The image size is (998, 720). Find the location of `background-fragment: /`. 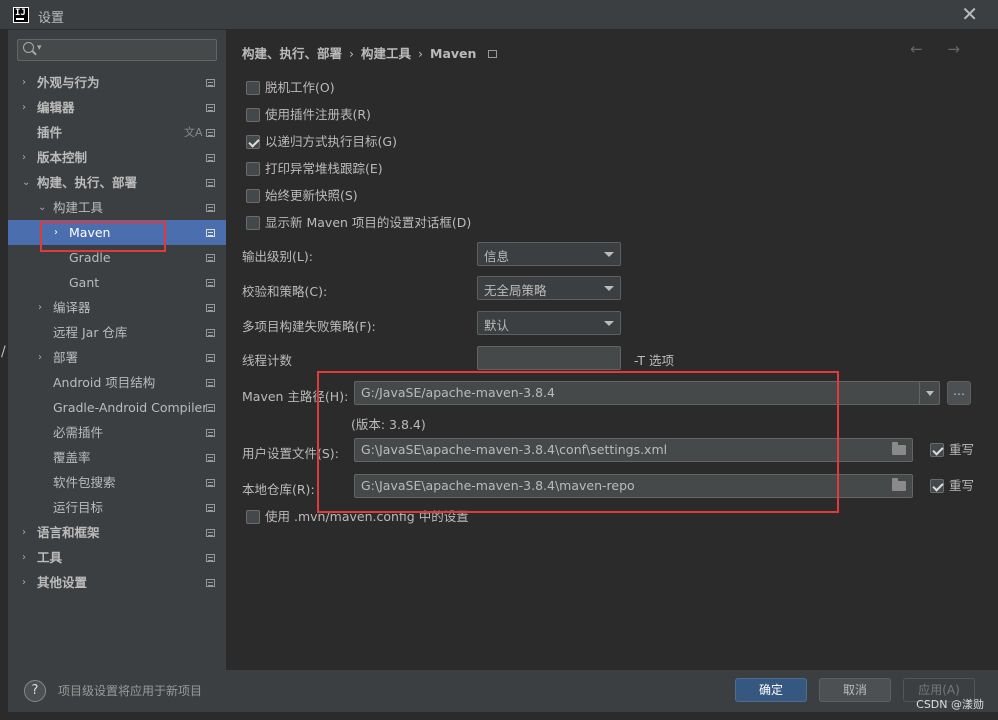

background-fragment: / is located at coordinates (3, 352).